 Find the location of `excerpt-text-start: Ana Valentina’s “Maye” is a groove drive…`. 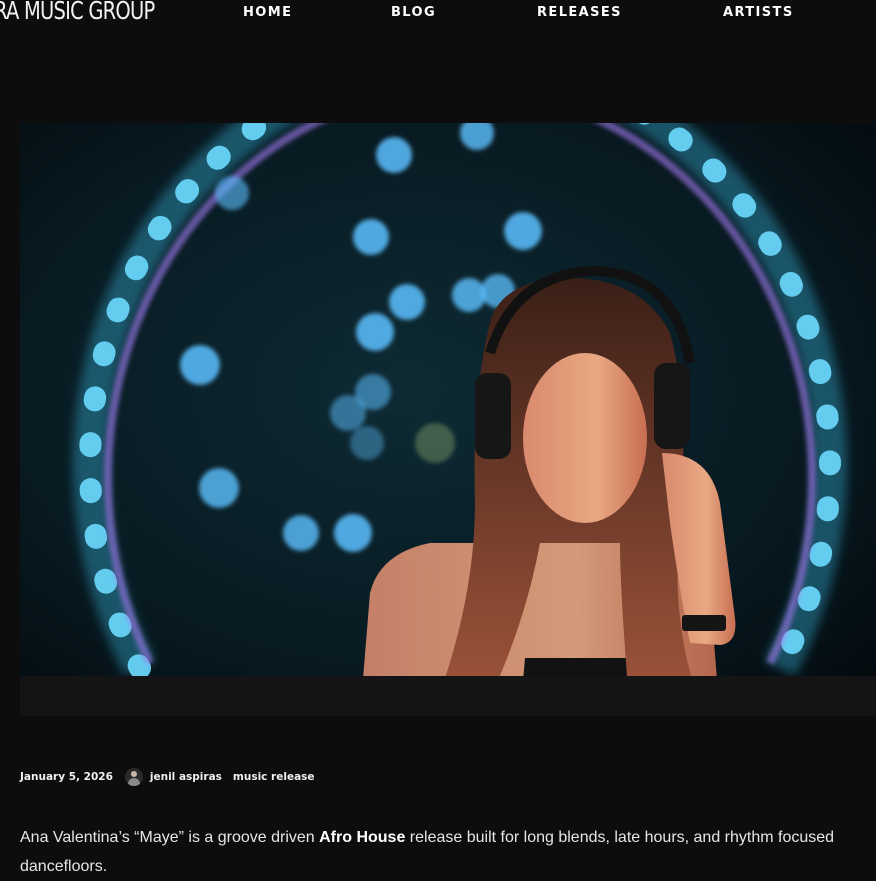

excerpt-text-start: Ana Valentina’s “Maye” is a groove drive… is located at coordinates (170, 837).